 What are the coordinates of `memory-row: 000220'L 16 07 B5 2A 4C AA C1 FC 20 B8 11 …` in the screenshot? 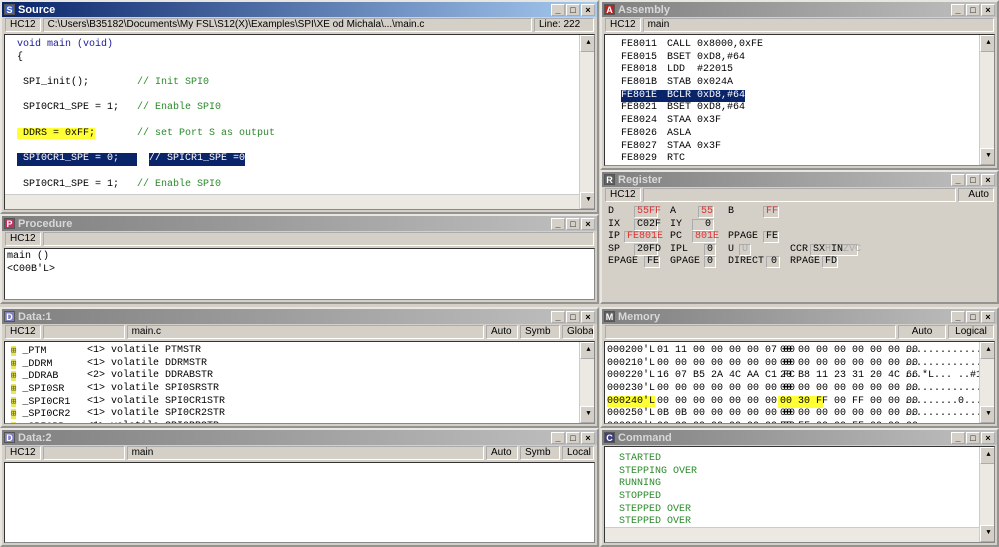 It's located at (800, 376).